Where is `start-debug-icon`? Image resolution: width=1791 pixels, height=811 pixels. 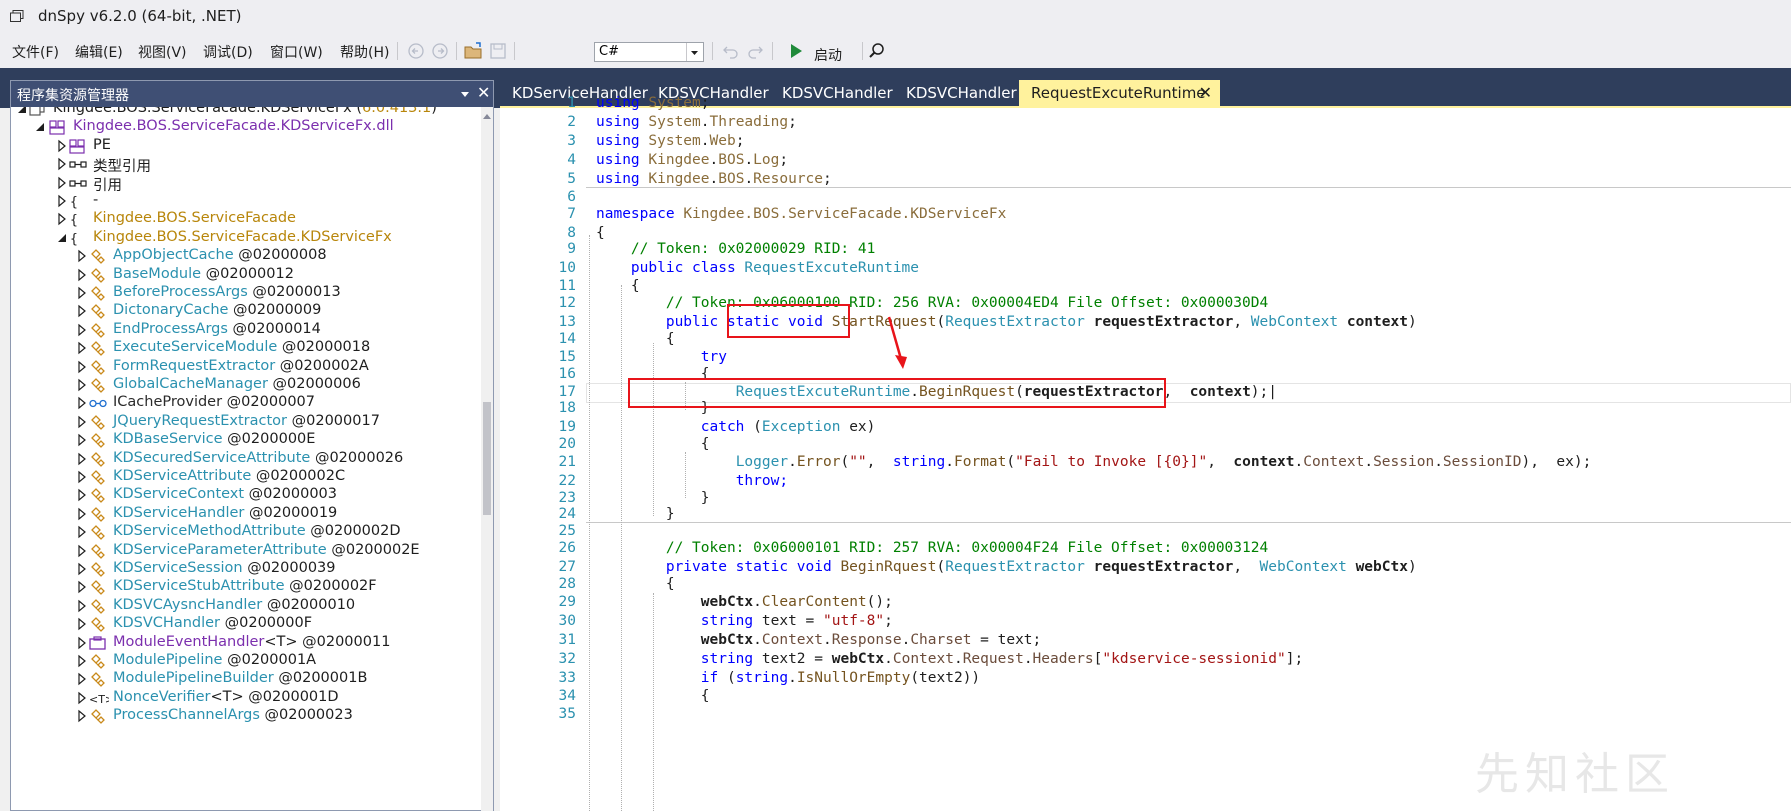
start-debug-icon is located at coordinates (796, 51).